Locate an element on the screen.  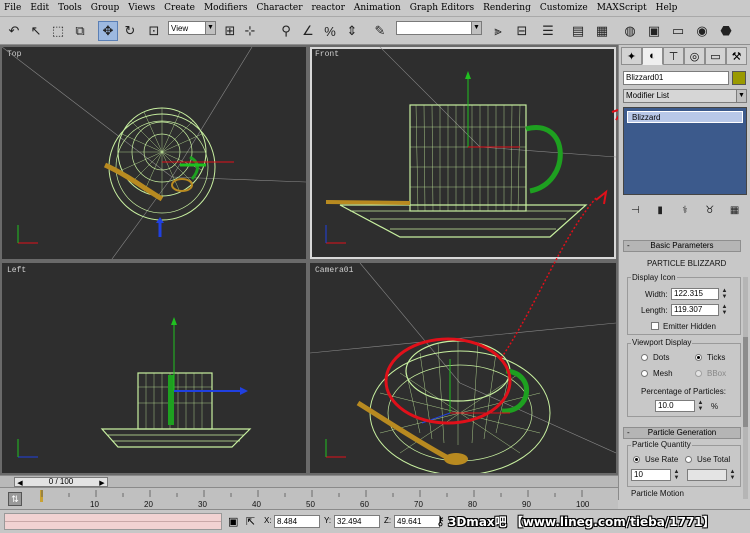
absolute-mode-icon: ⇱ is located at coordinates (250, 521).